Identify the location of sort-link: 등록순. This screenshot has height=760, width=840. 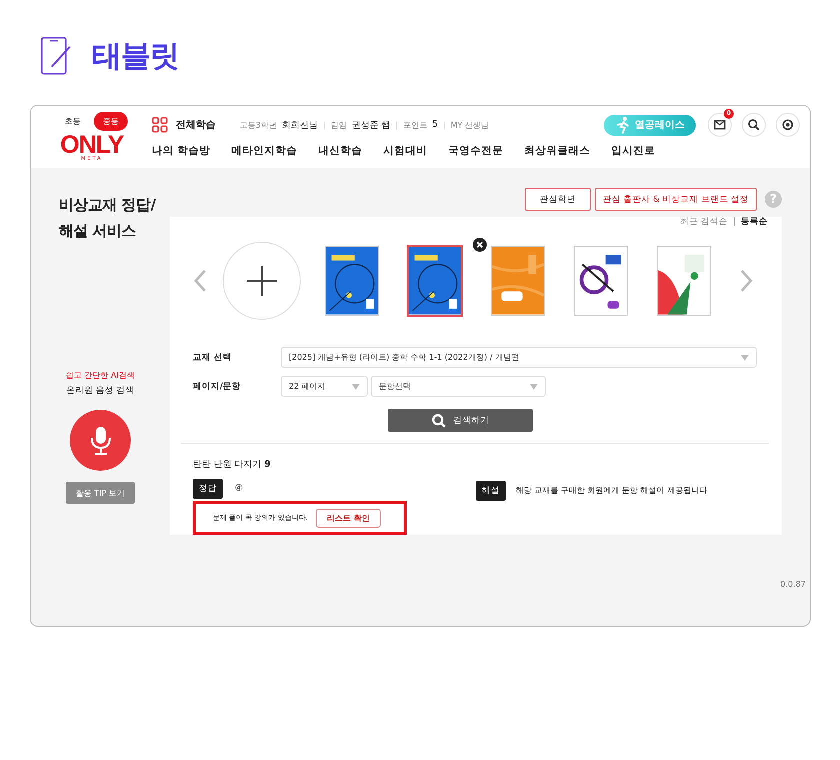
(754, 222).